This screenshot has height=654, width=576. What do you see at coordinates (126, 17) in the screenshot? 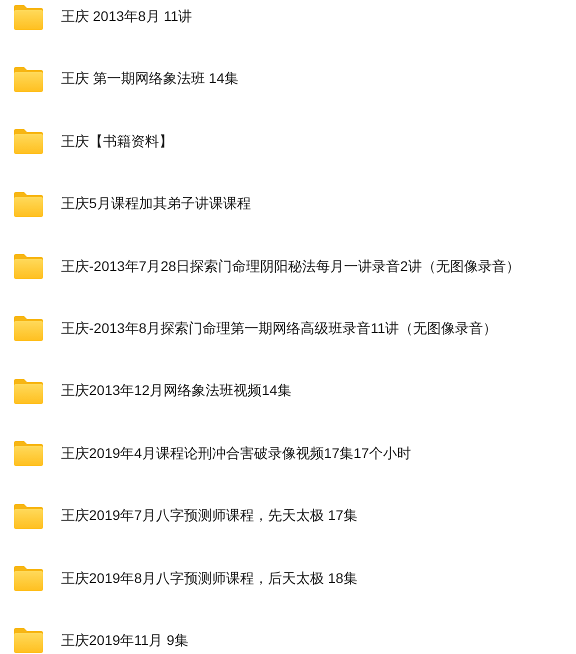
I see `folder-name: 王庆 2013年8月 11讲` at bounding box center [126, 17].